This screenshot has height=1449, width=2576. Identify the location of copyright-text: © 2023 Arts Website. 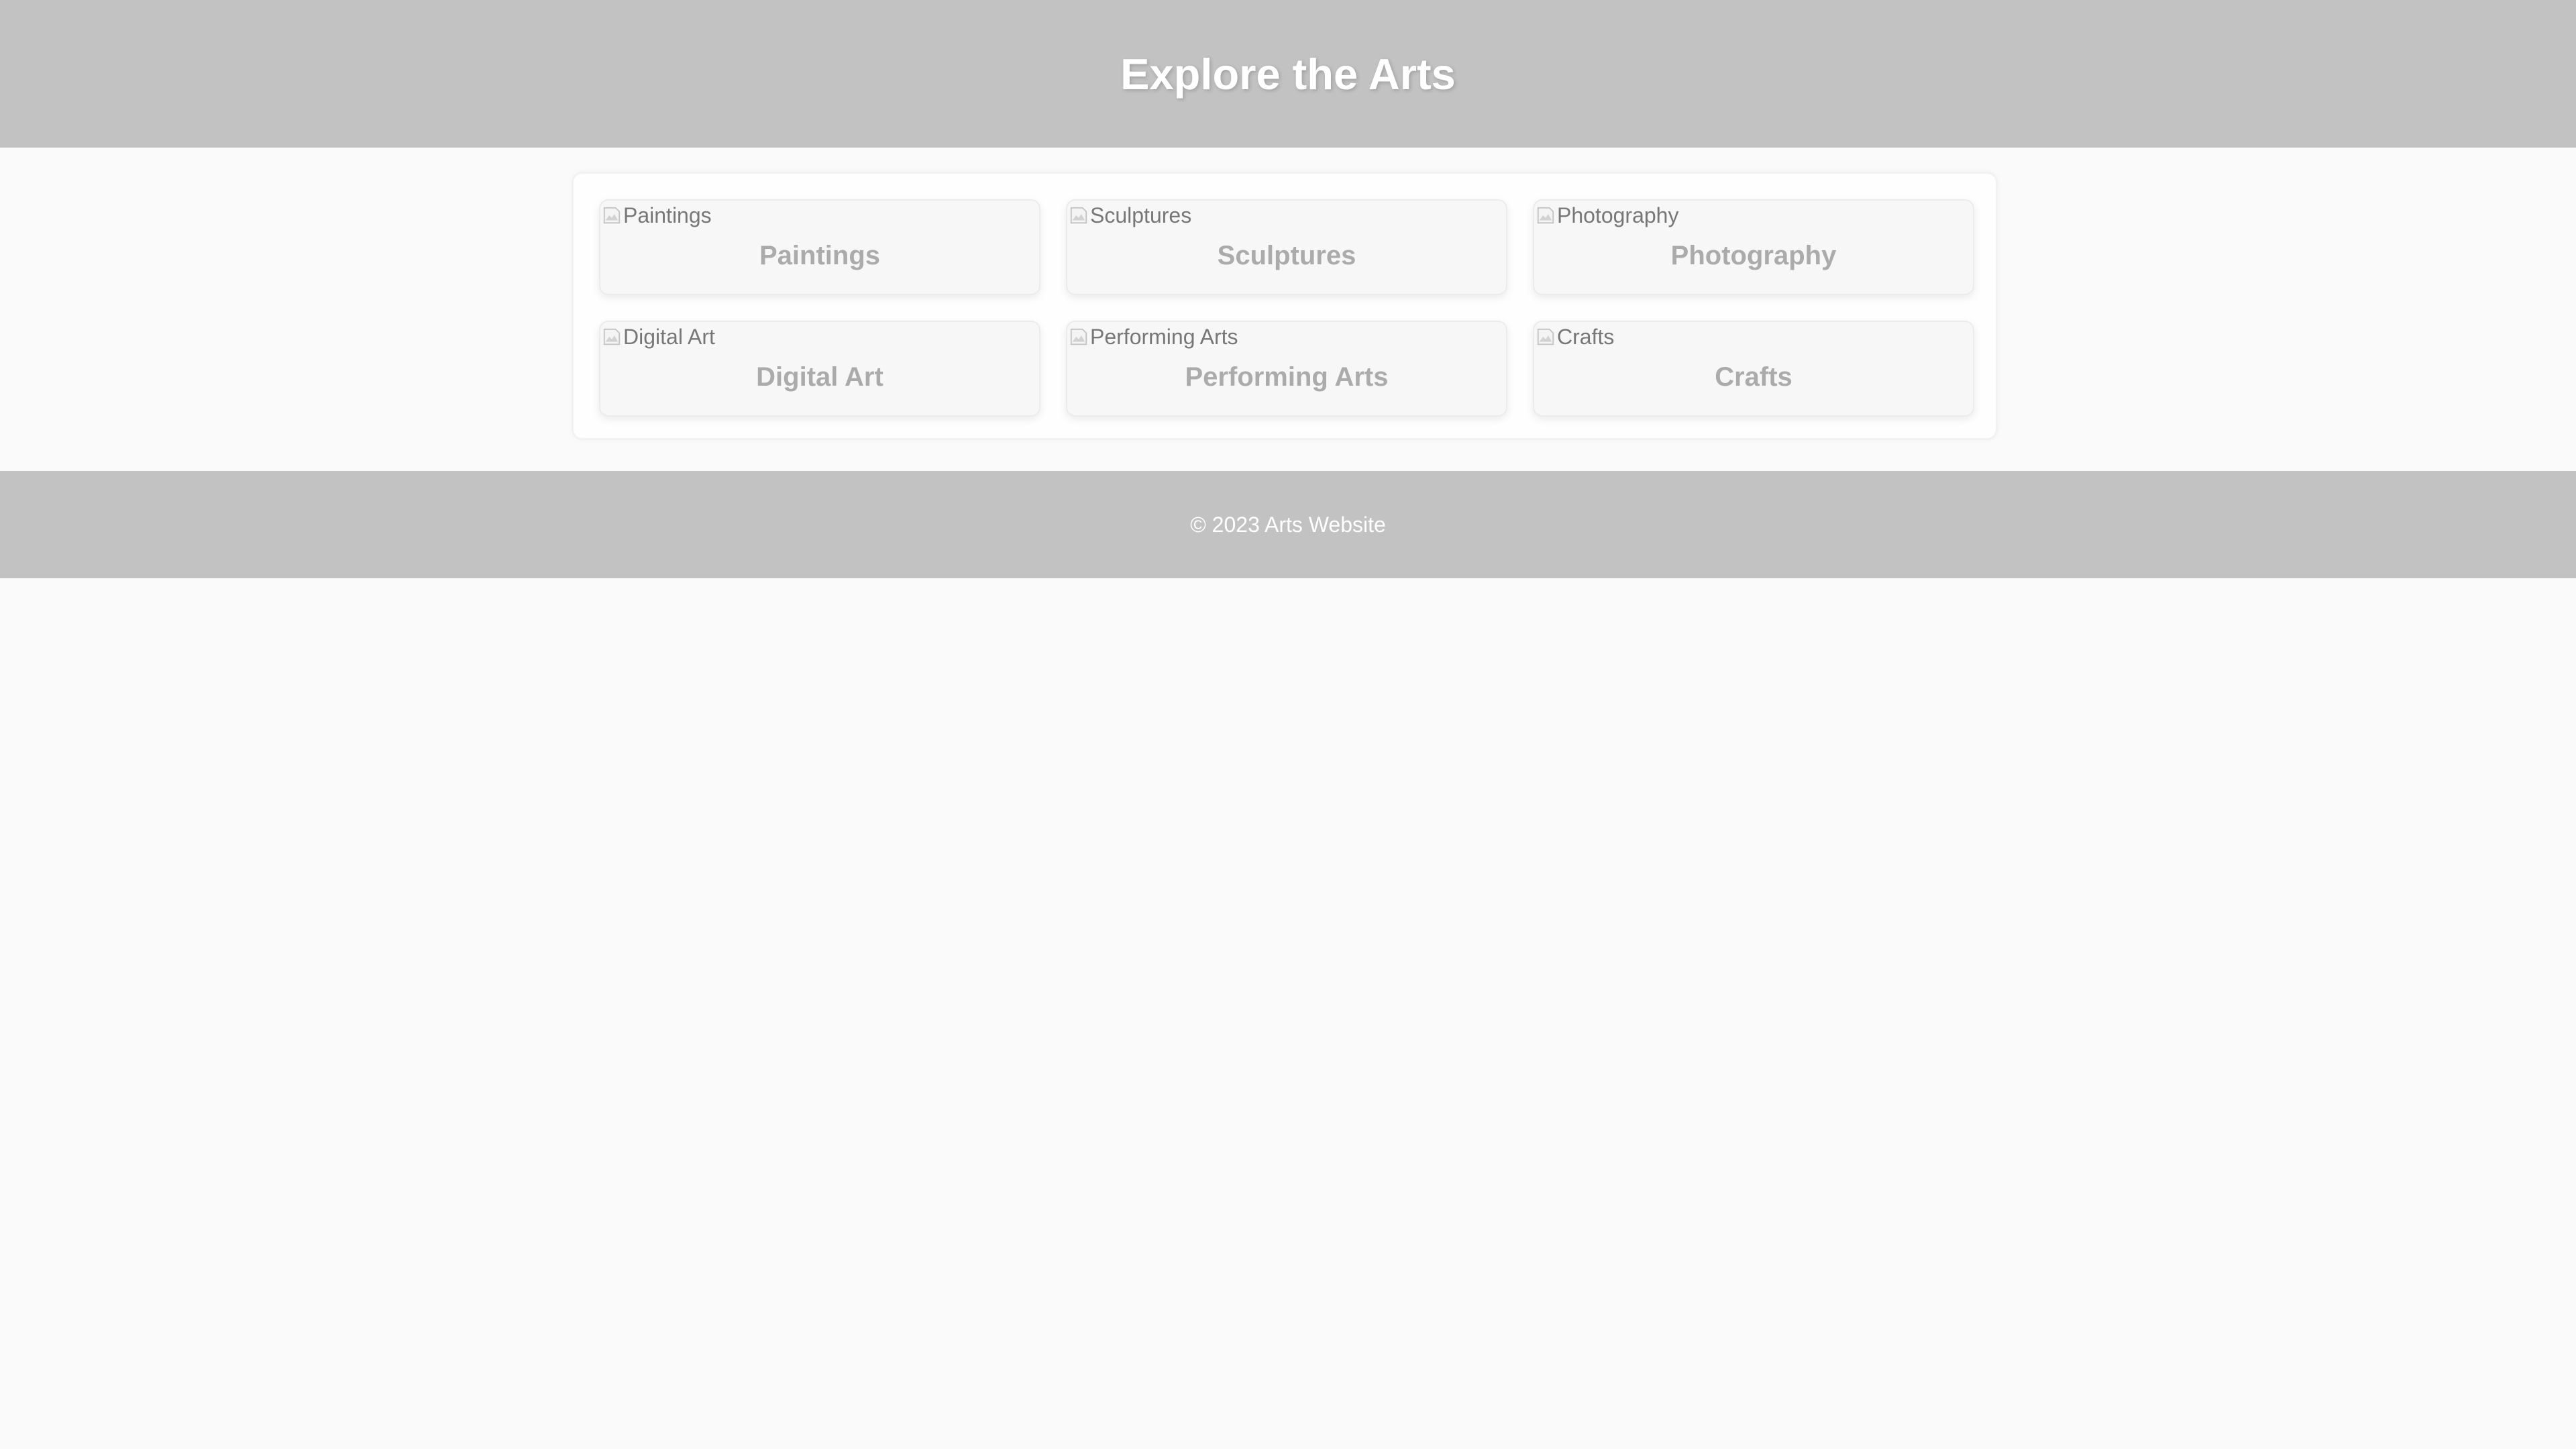
(1288, 524).